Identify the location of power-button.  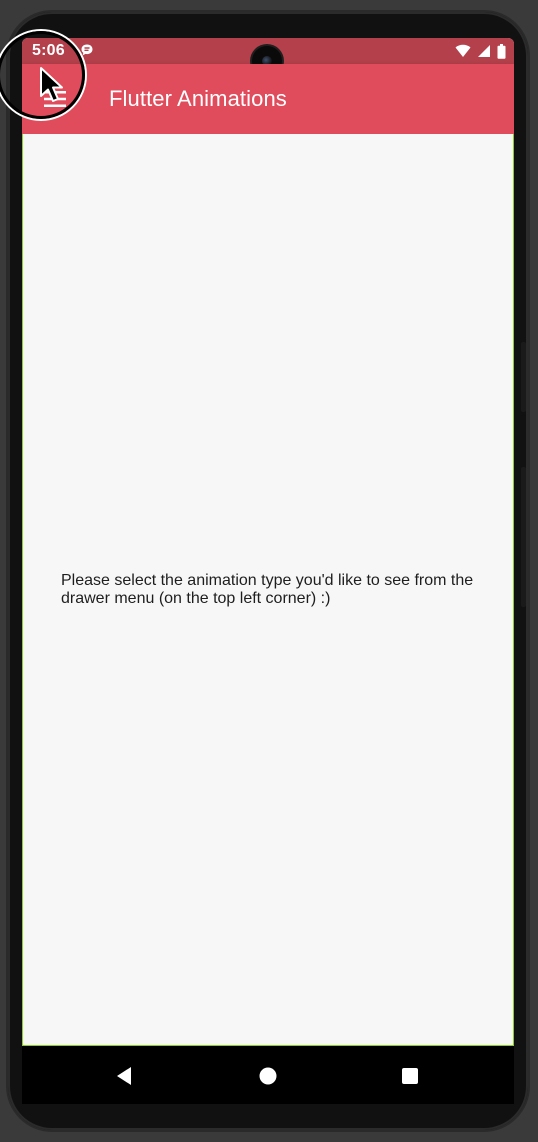
(523, 377).